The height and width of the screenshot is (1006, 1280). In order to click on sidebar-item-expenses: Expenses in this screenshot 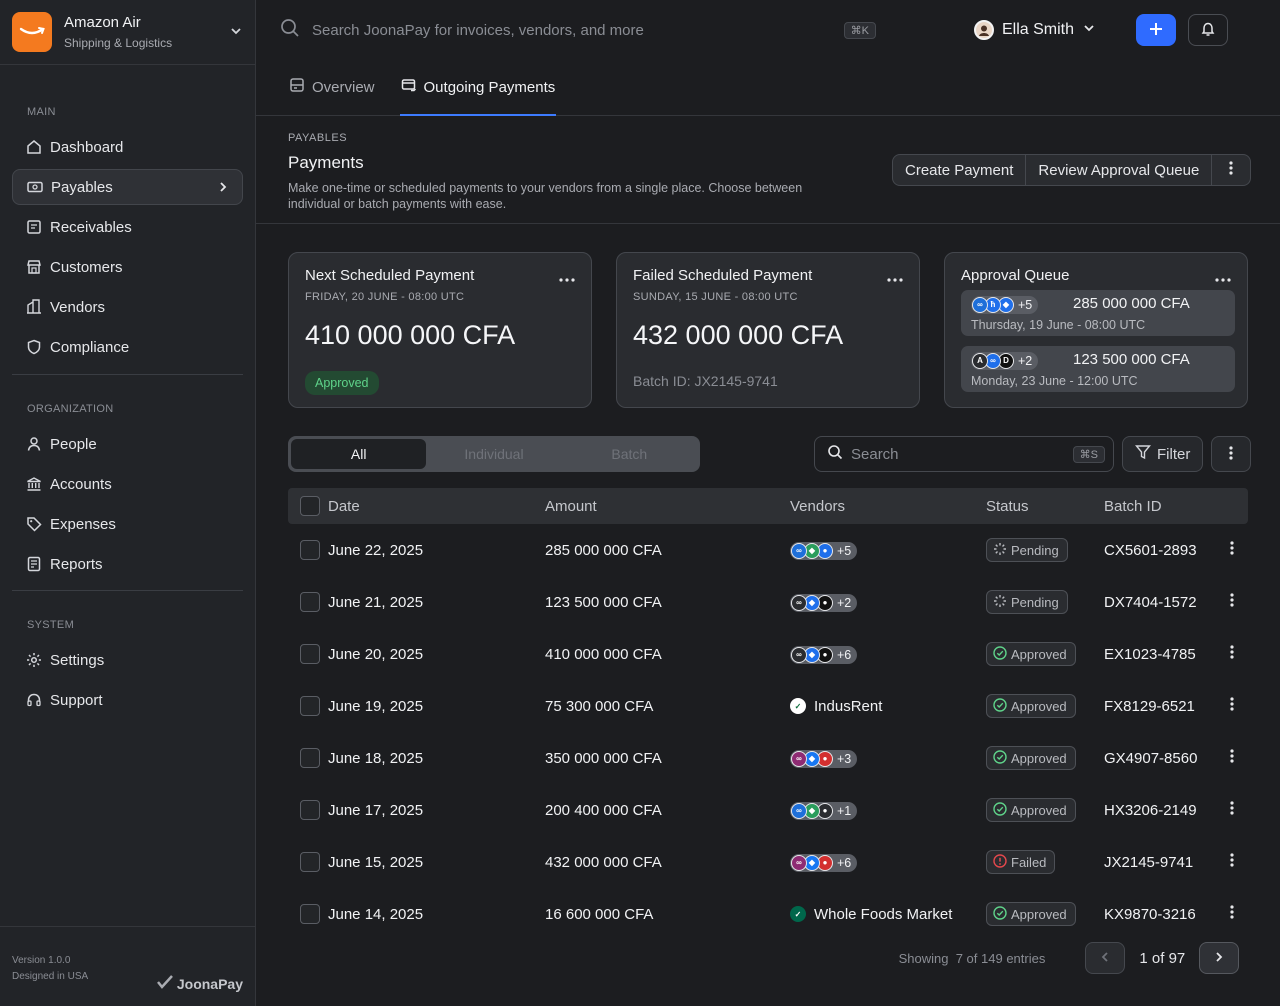, I will do `click(127, 524)`.